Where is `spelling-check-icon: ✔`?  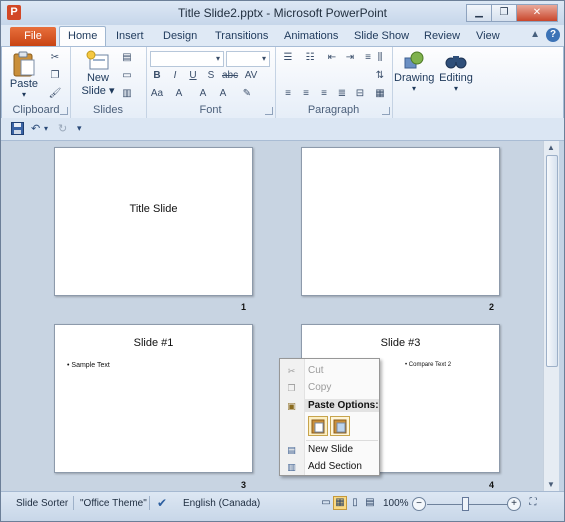
spelling-check-icon: ✔ is located at coordinates (162, 503).